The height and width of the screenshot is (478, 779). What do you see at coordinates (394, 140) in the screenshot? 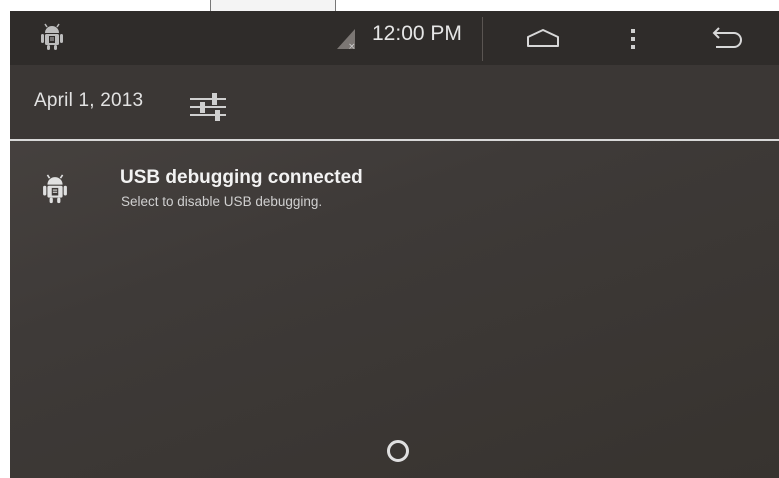
I see `header-divider` at bounding box center [394, 140].